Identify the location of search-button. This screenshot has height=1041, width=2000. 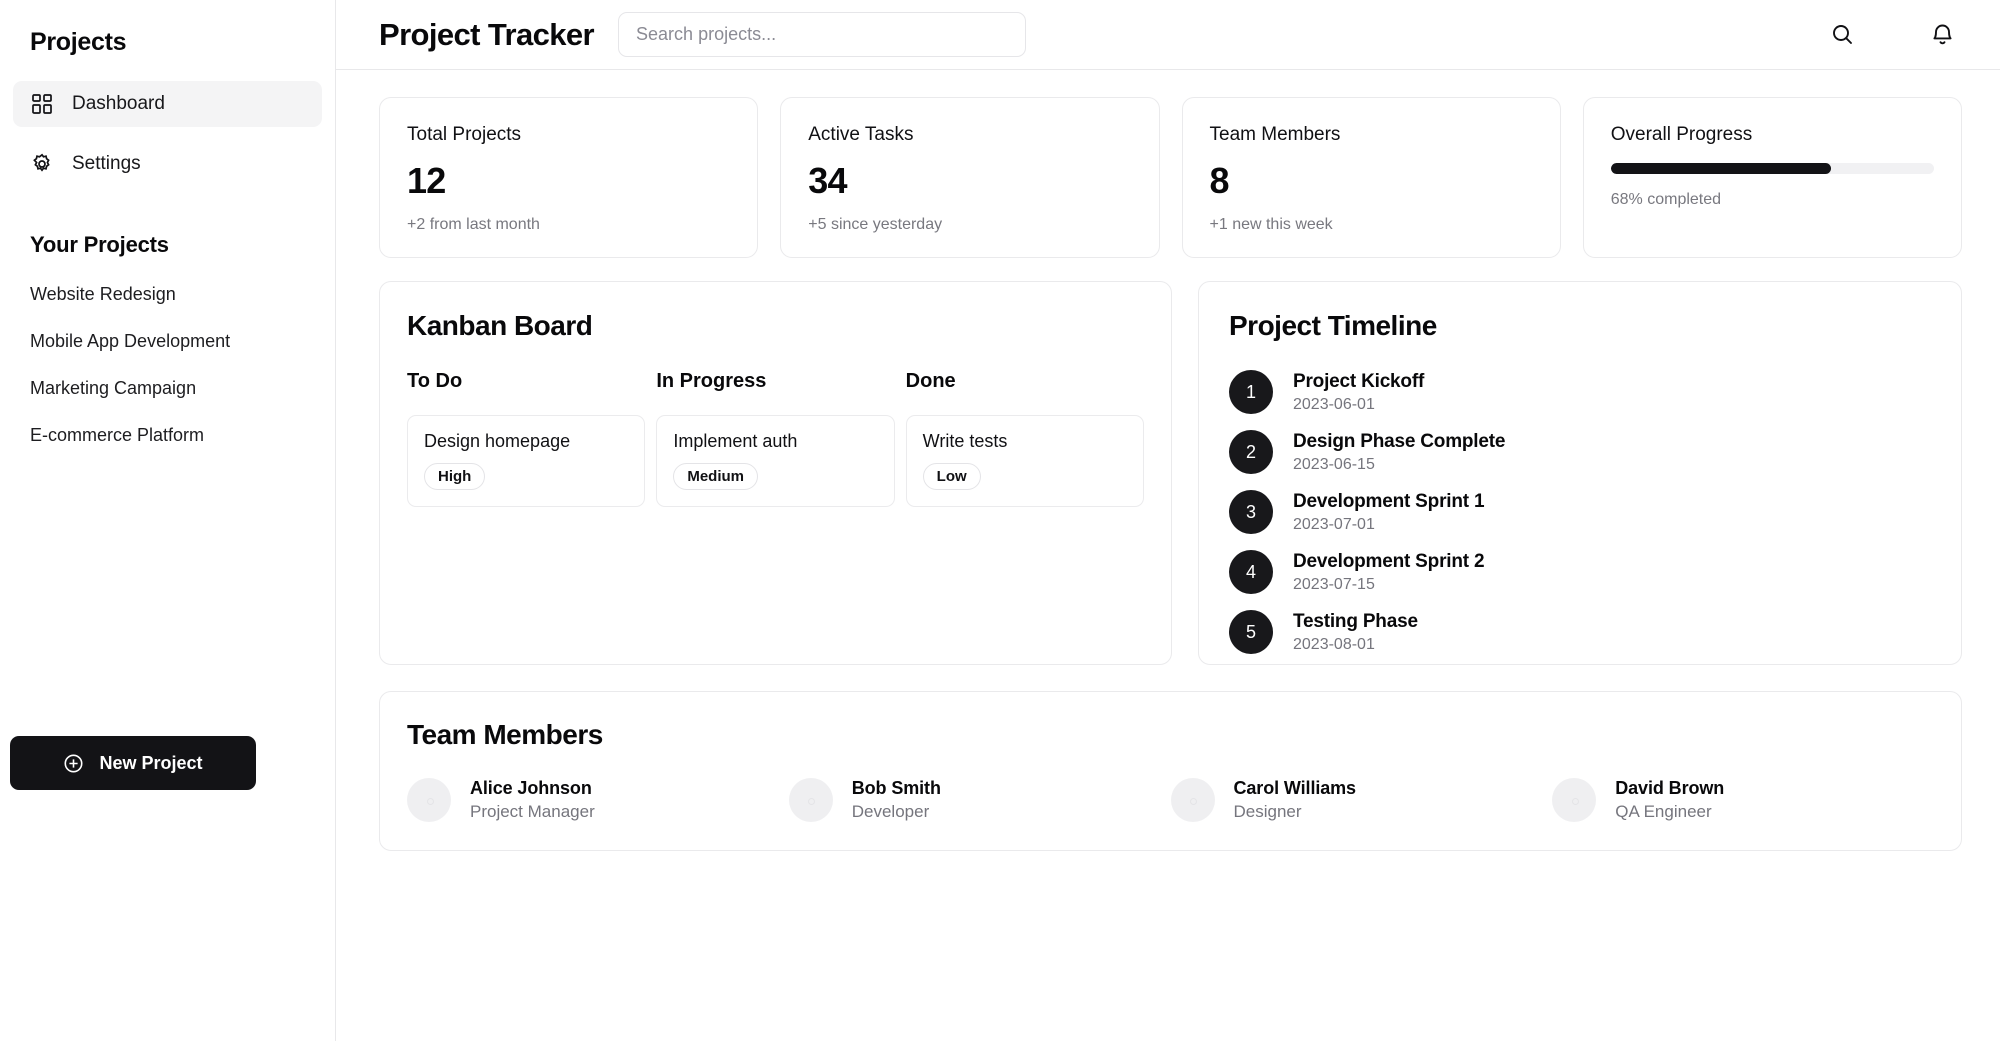
(1842, 35).